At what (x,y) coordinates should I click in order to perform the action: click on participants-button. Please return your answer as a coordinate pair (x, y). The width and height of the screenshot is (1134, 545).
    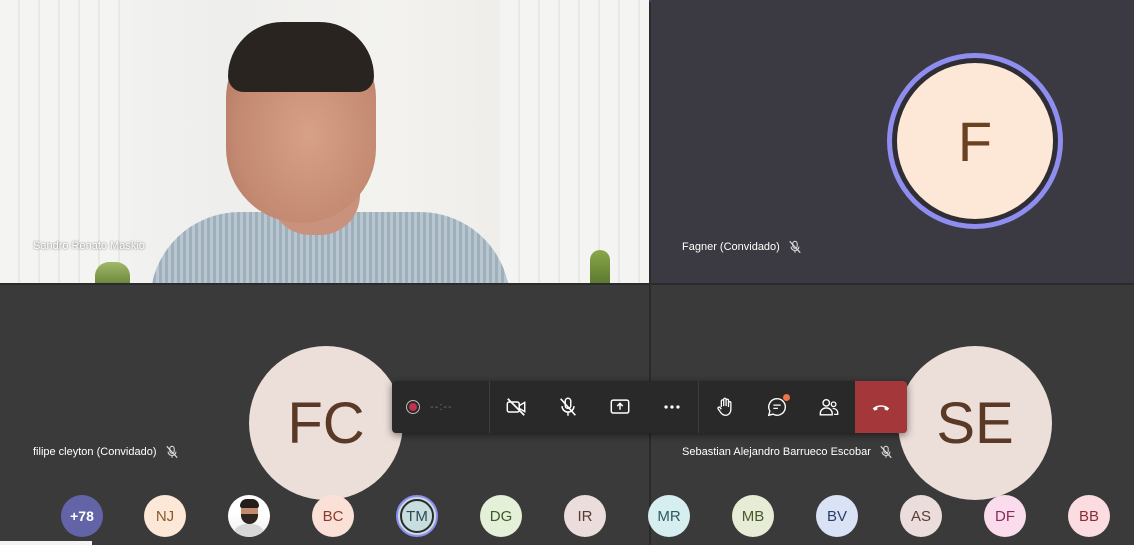
    Looking at the image, I should click on (829, 407).